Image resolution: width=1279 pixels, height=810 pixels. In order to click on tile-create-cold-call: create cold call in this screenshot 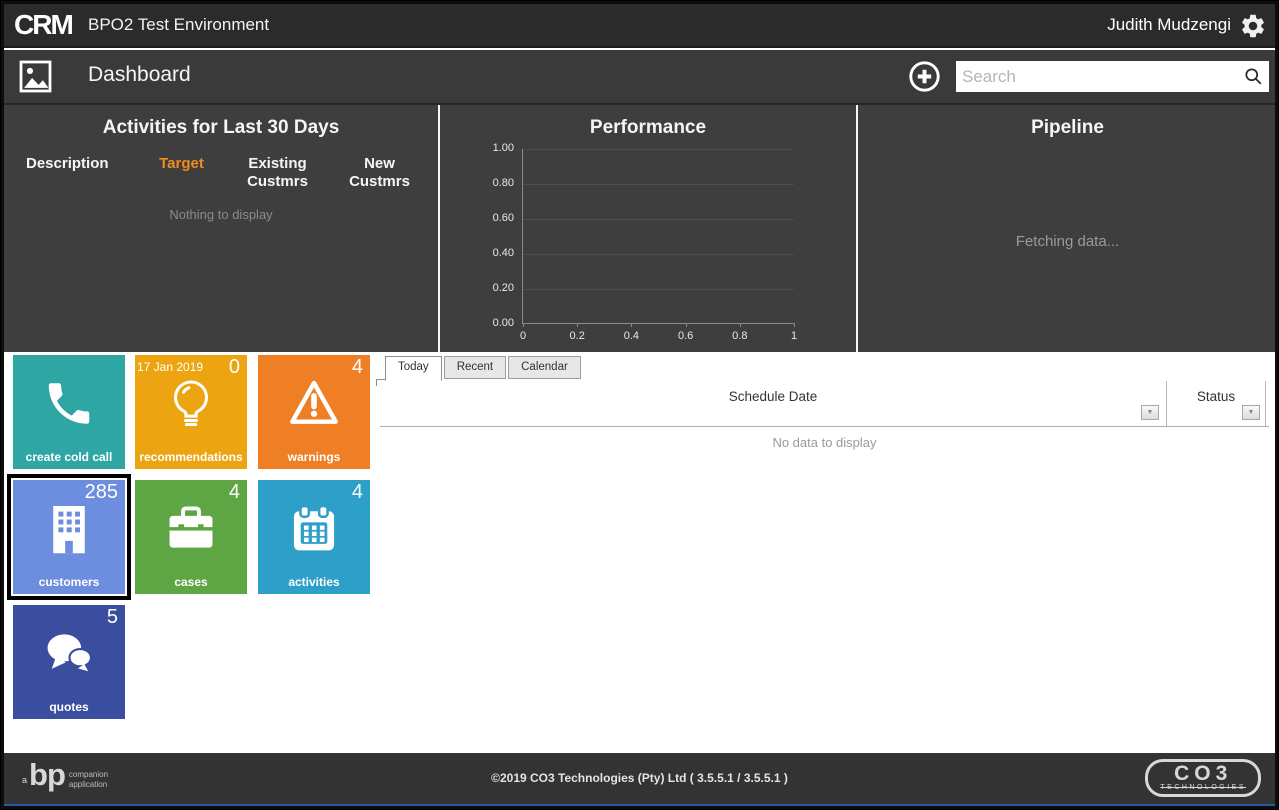, I will do `click(69, 412)`.